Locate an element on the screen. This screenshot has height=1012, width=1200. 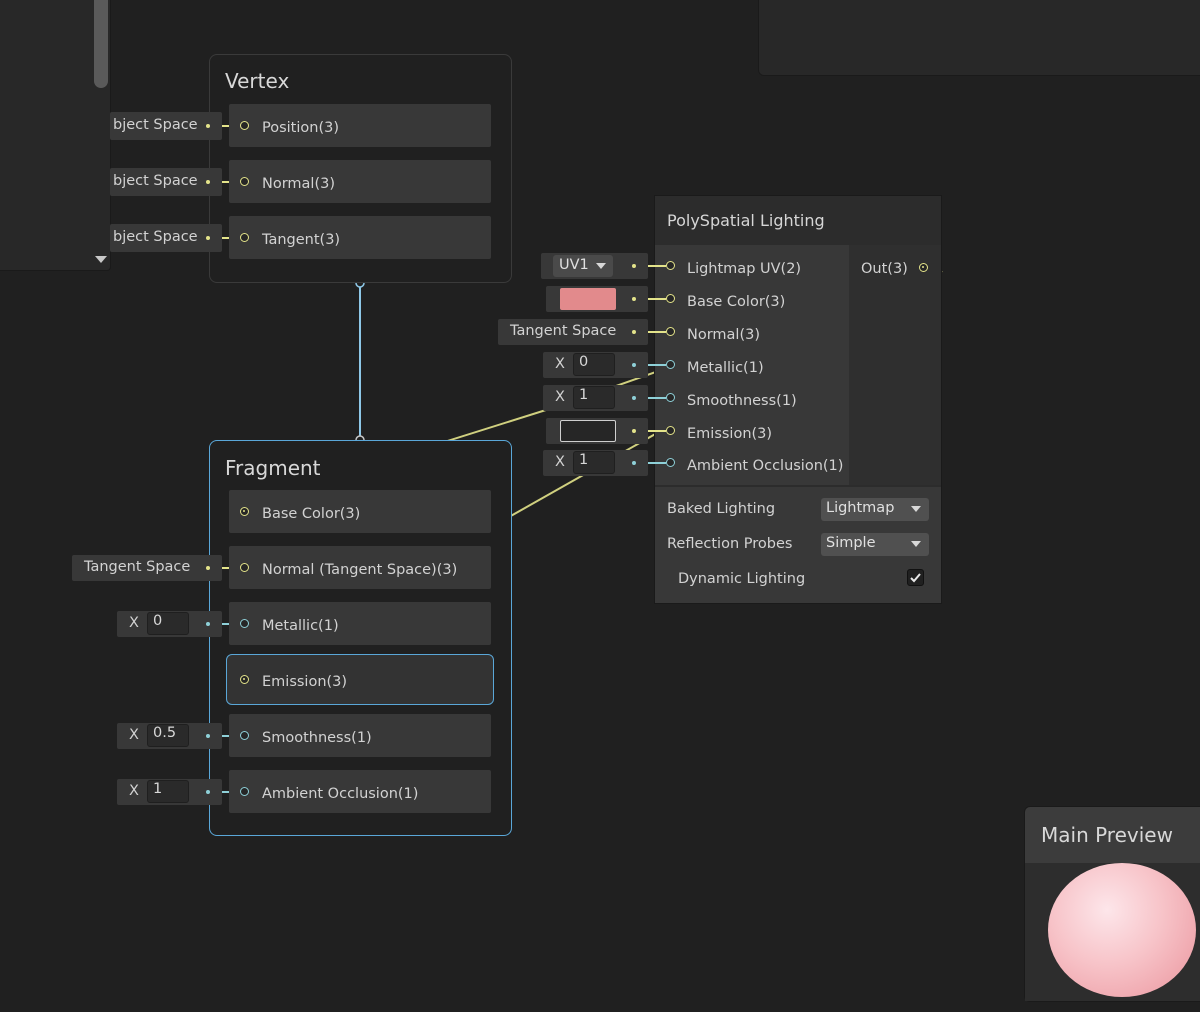
metallic-port is located at coordinates (244, 623).